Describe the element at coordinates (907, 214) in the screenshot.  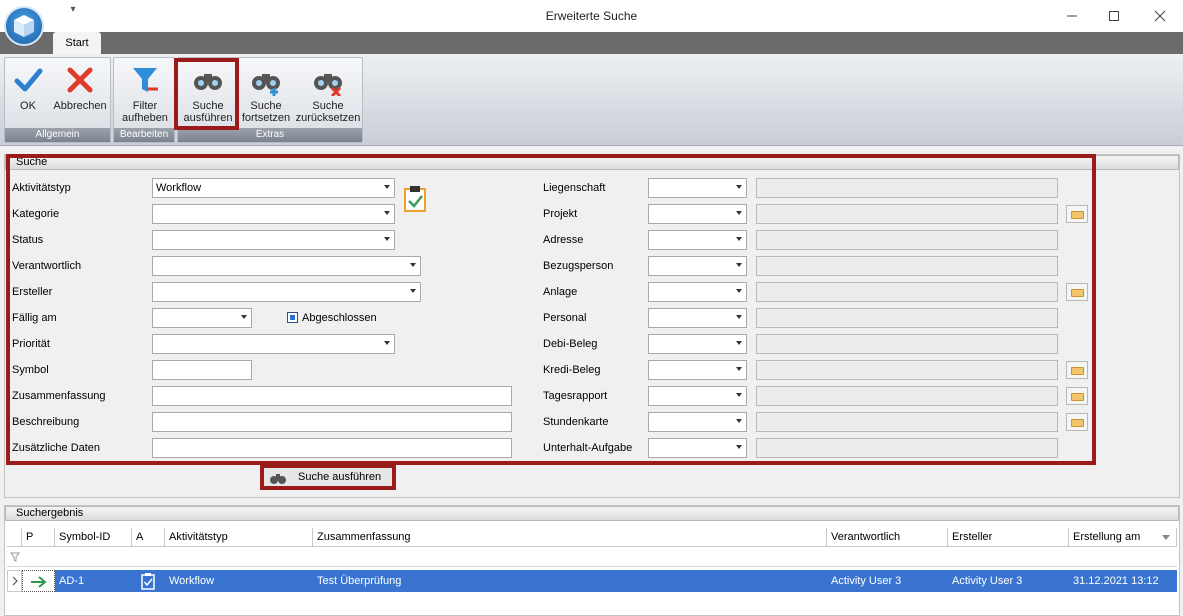
I see `projekt-display` at that location.